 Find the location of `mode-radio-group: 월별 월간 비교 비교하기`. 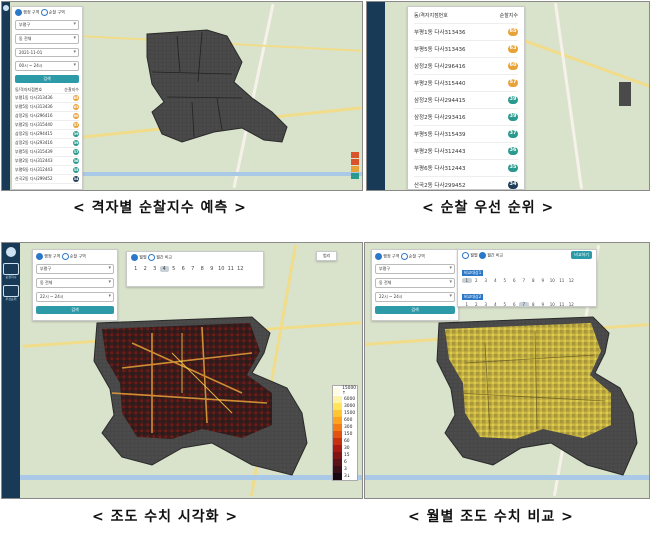

mode-radio-group: 월별 월간 비교 비교하기 is located at coordinates (527, 255).